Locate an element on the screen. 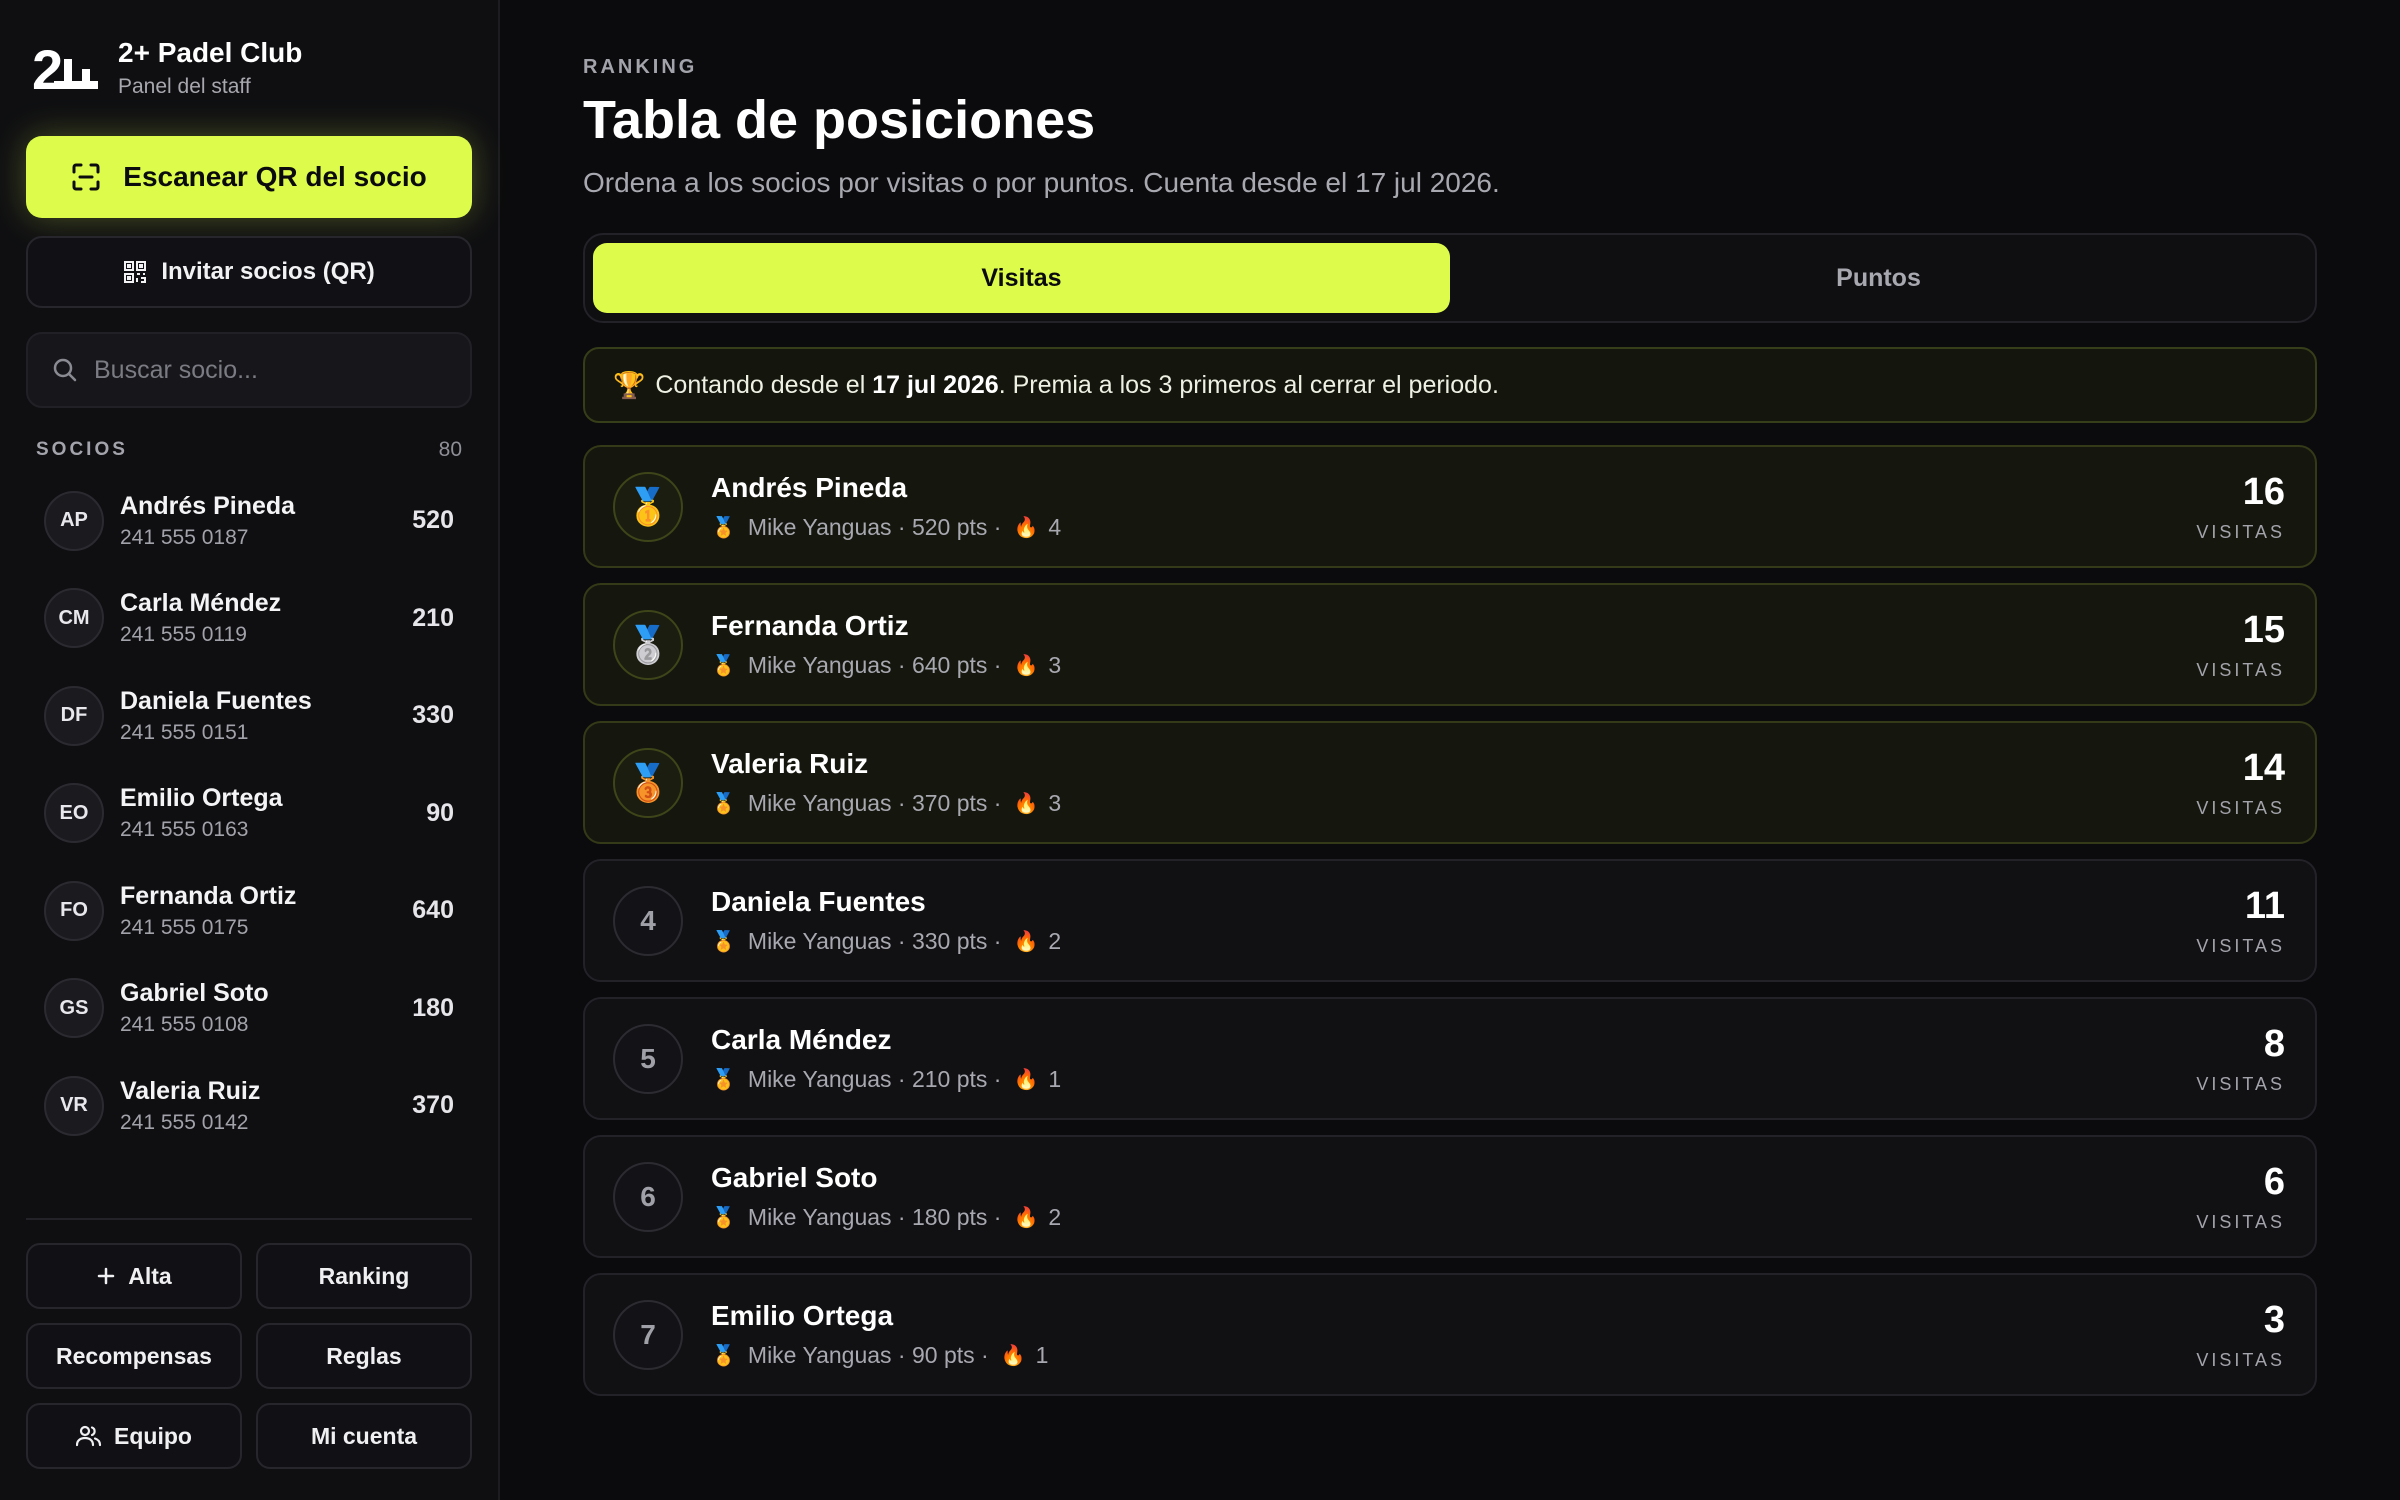  rank-meta-text: Mike Yanguas · 640 pts · is located at coordinates (874, 665).